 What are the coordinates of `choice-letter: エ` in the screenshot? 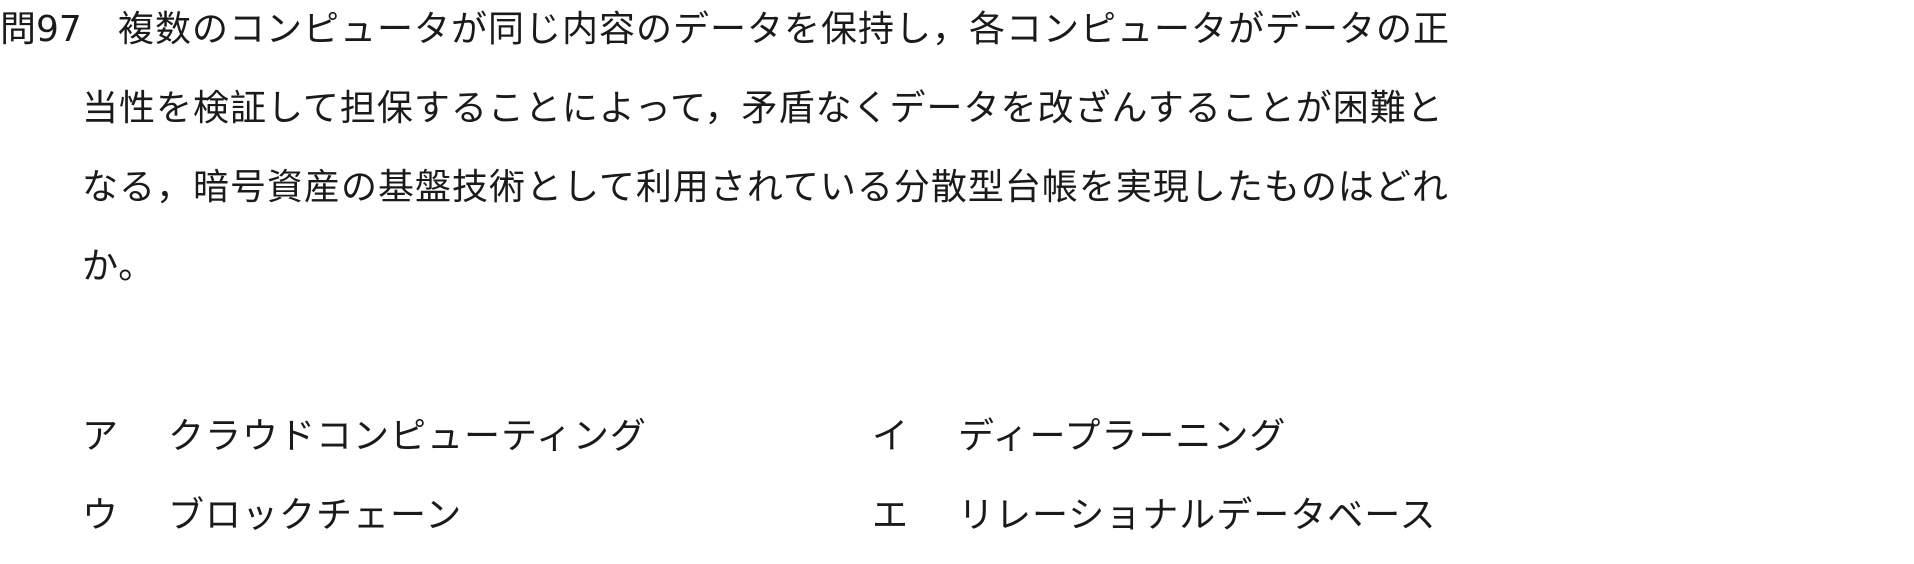 It's located at (891, 515).